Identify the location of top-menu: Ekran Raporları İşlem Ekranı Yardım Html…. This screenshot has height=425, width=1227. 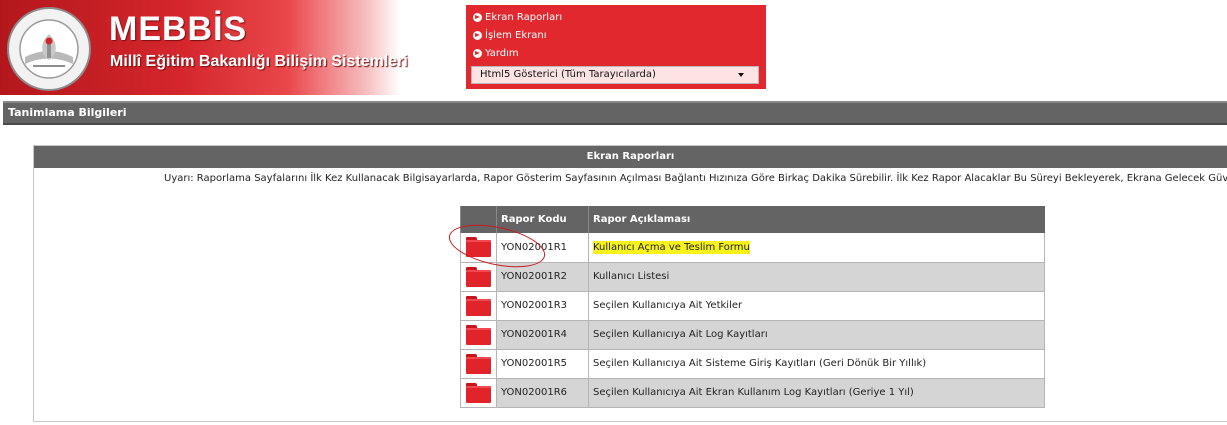
(616, 47).